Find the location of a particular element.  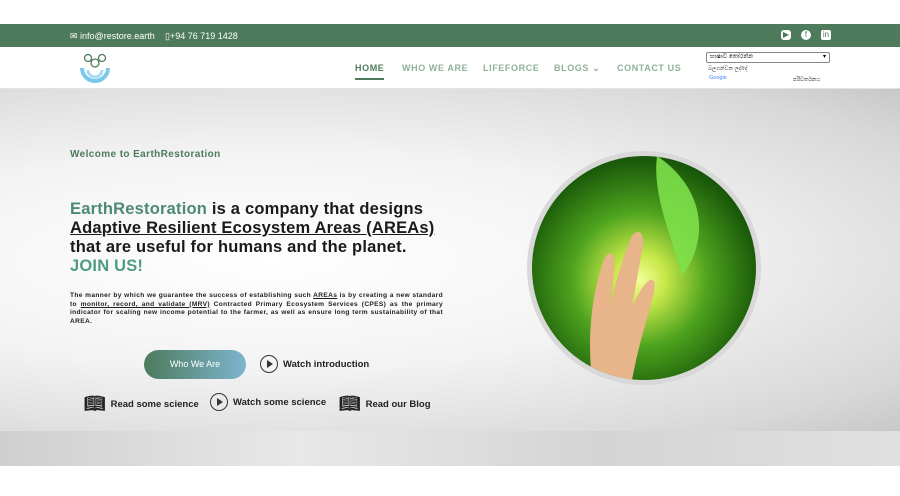

chevron-down-icon: ⌄ is located at coordinates (596, 68).